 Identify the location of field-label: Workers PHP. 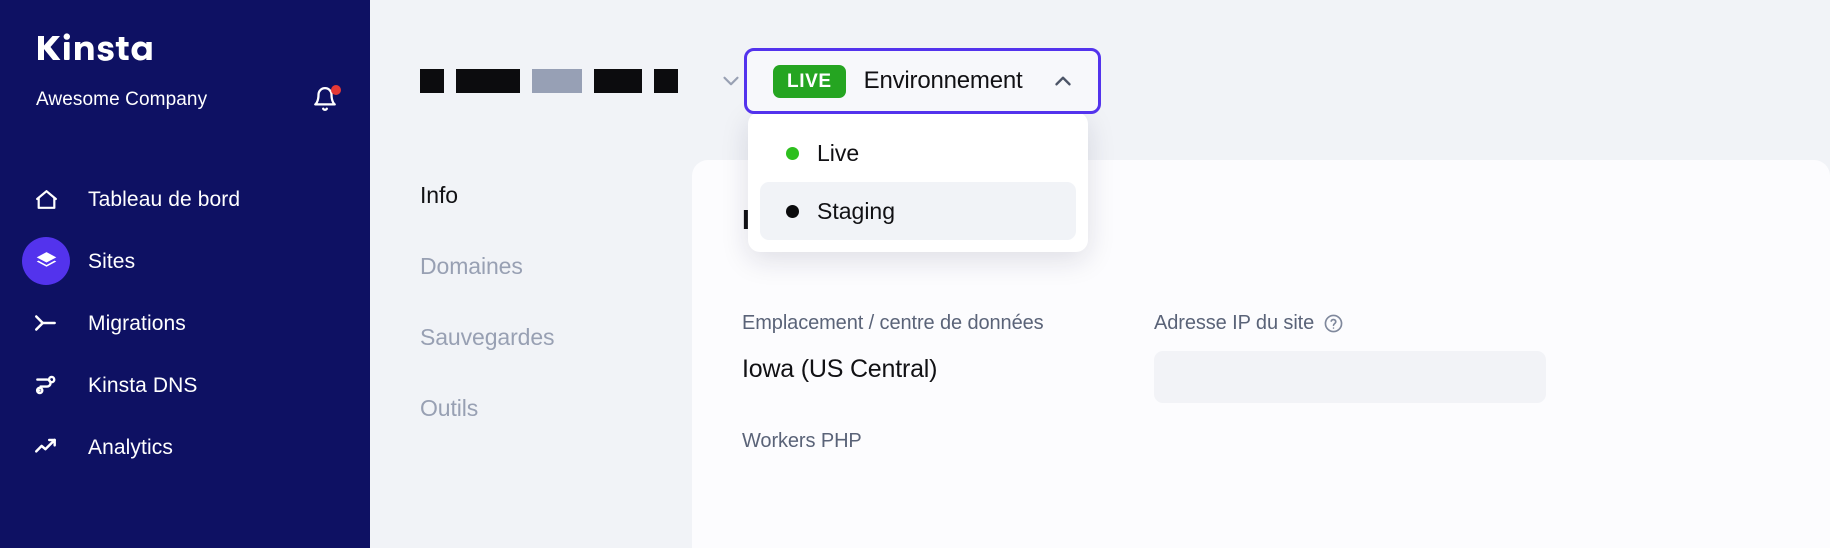
(802, 441).